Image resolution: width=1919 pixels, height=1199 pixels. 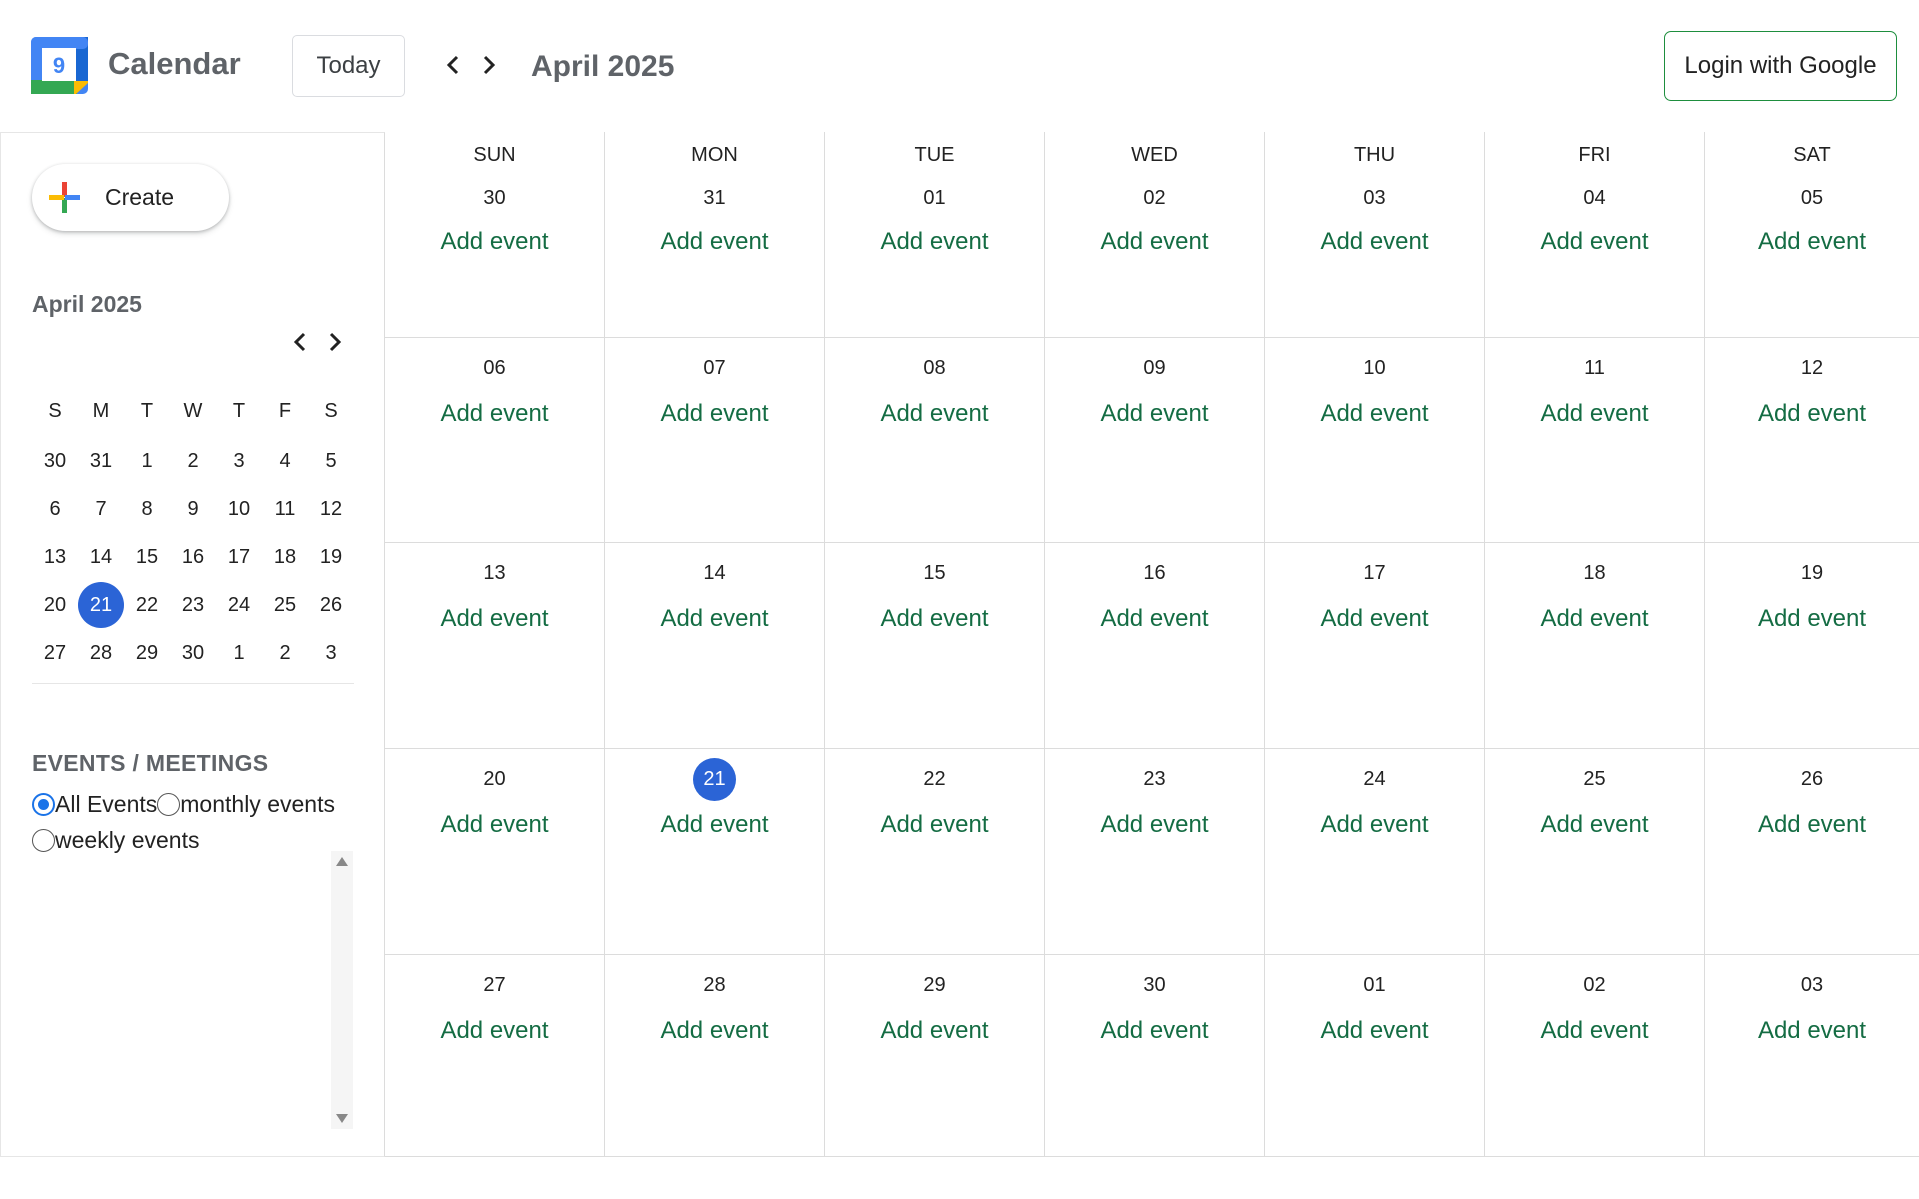 I want to click on mini-day: 22, so click(x=147, y=605).